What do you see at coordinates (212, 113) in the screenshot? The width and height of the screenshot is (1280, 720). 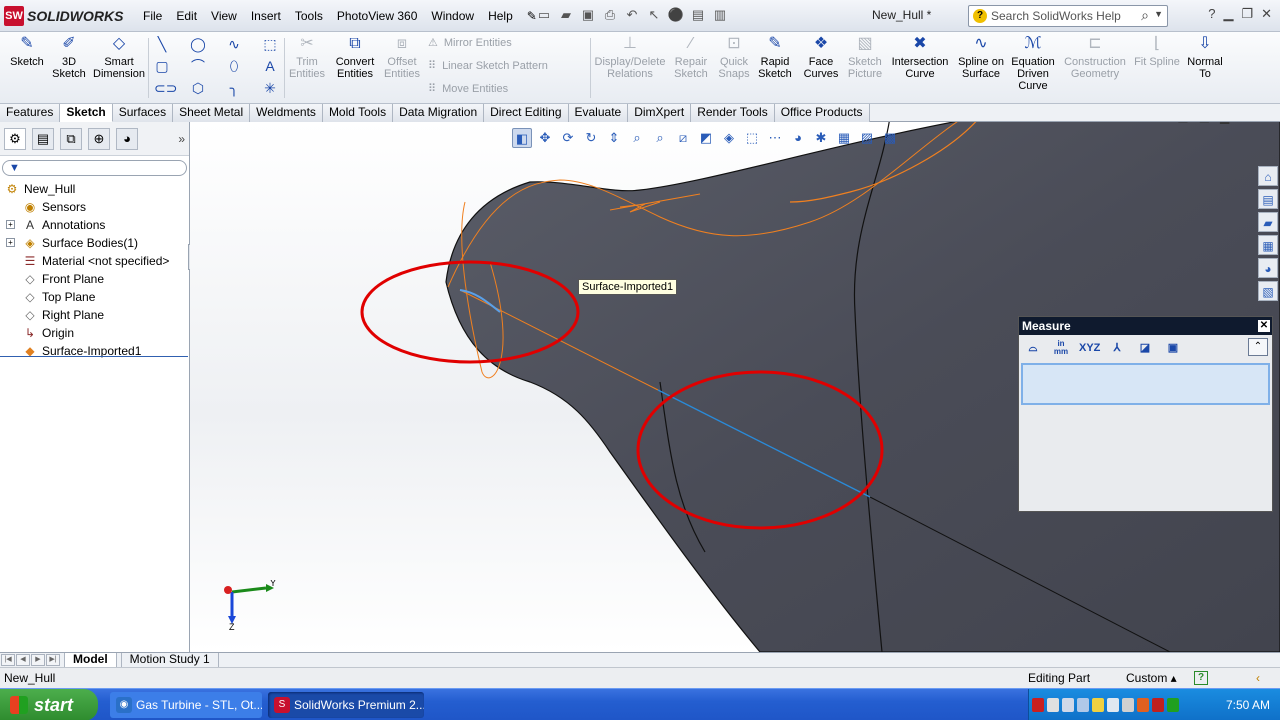 I see `tab-sheet-metal: Sheet Metal` at bounding box center [212, 113].